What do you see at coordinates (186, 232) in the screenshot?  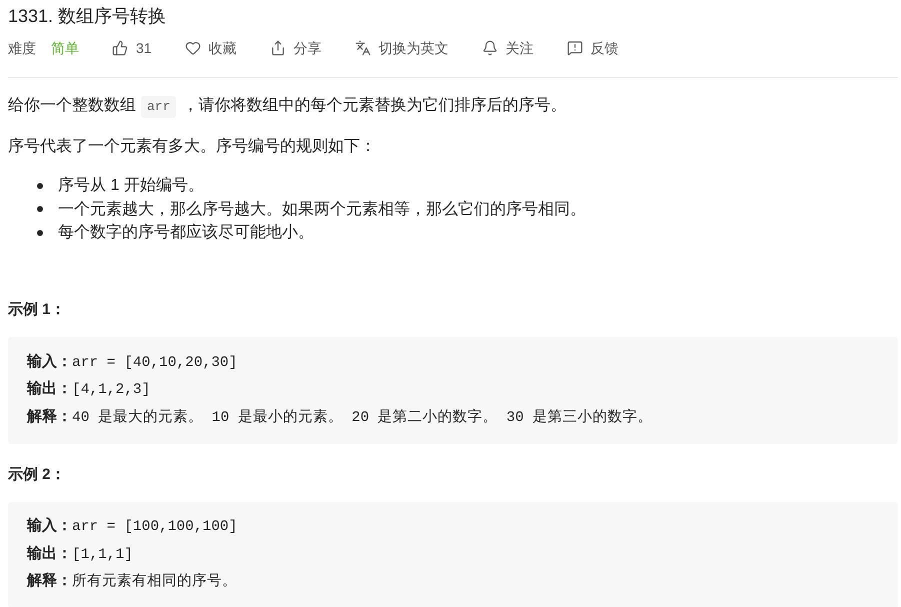 I see `rule-text: 每个数字的序号都应该尽可能地小。` at bounding box center [186, 232].